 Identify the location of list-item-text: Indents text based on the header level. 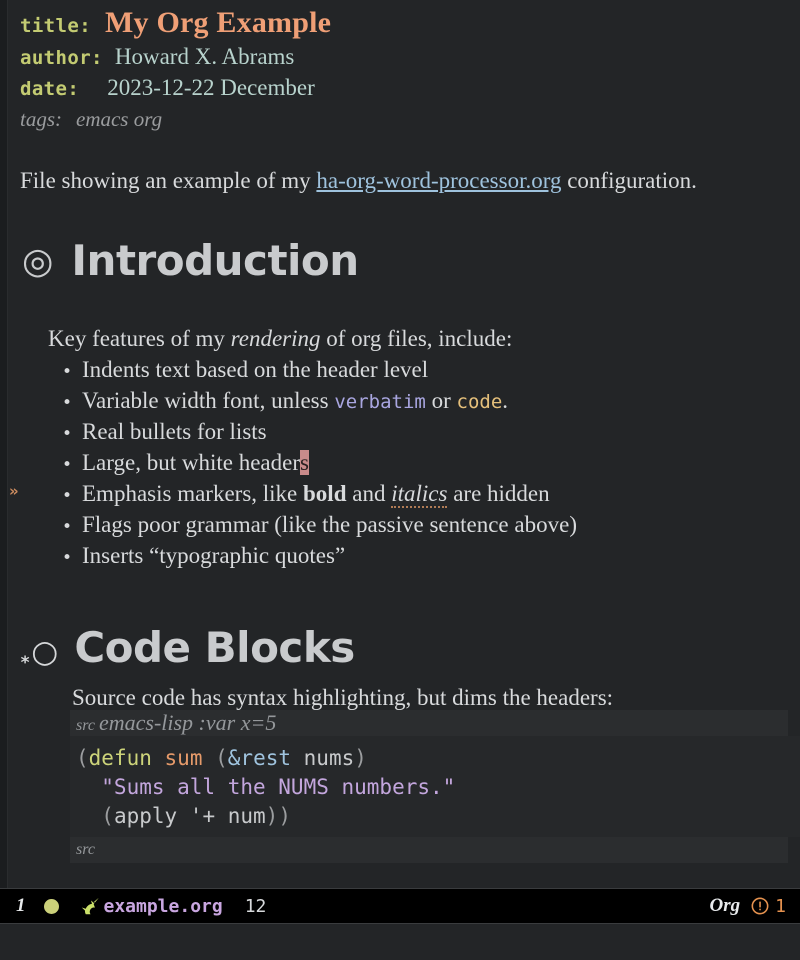
(255, 369).